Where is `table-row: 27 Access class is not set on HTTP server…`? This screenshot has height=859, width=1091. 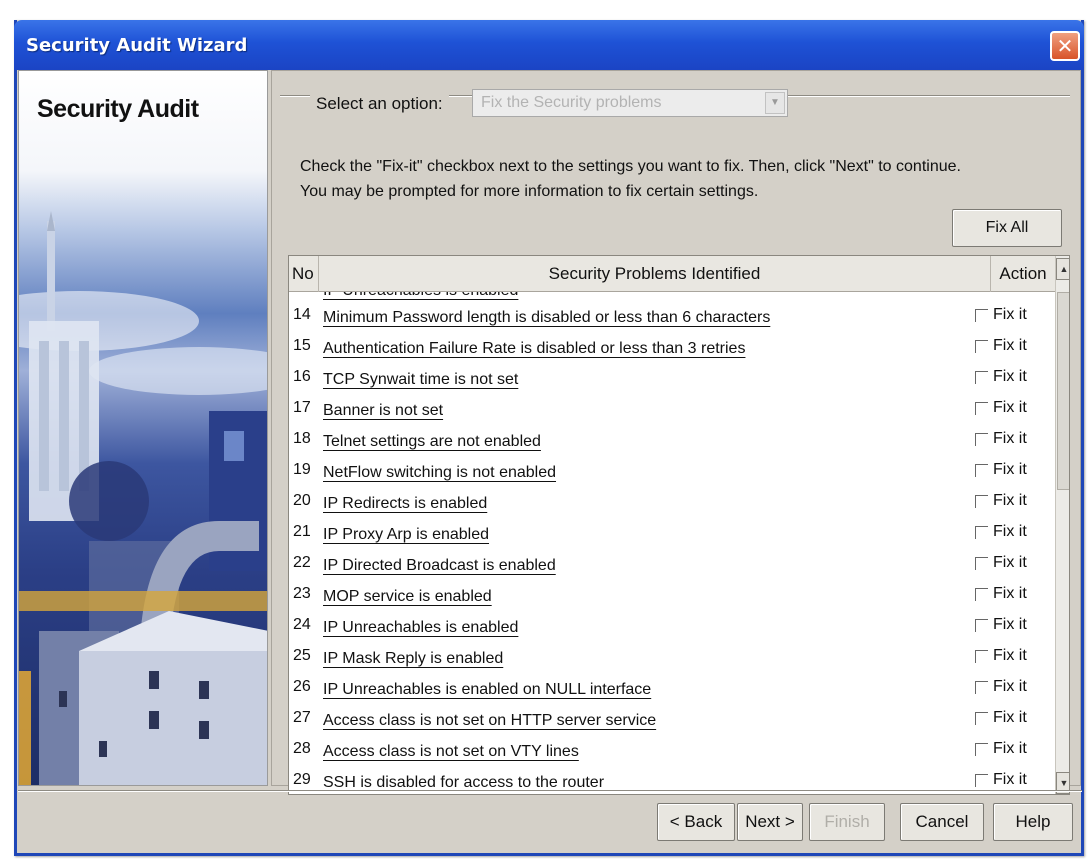
table-row: 27 Access class is not set on HTTP server… is located at coordinates (672, 718).